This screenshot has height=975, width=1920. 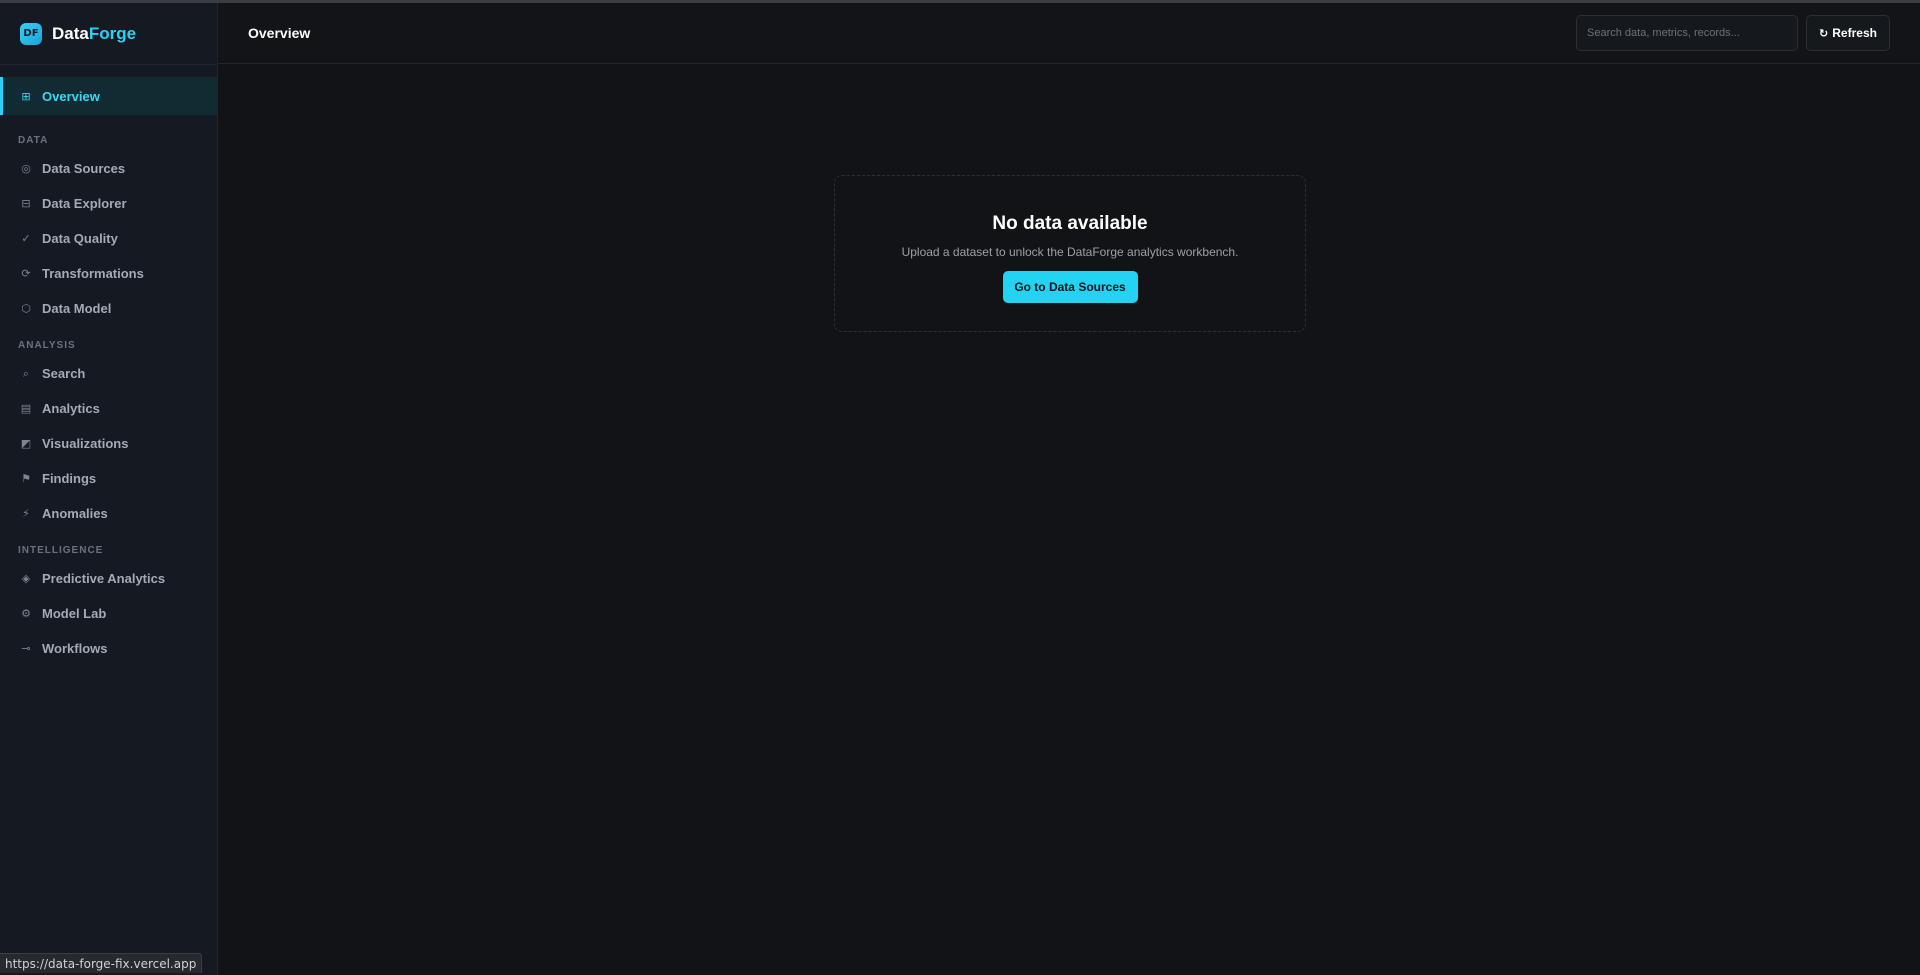 I want to click on sidebar-item-predictive-analytics: ◈ Predictive Analytics, so click(x=108, y=578).